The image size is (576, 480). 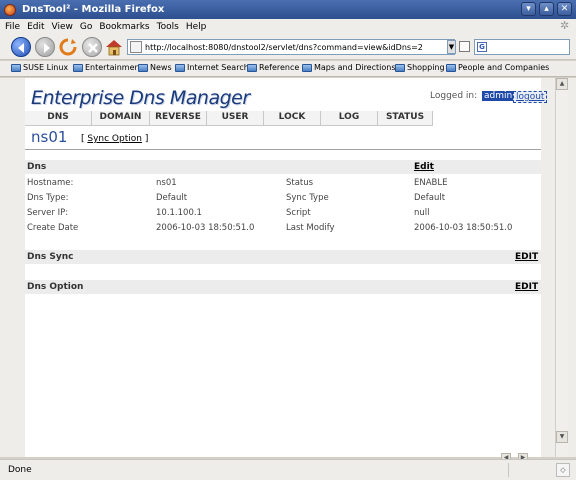 I want to click on field-label: Hostname:, so click(x=50, y=183).